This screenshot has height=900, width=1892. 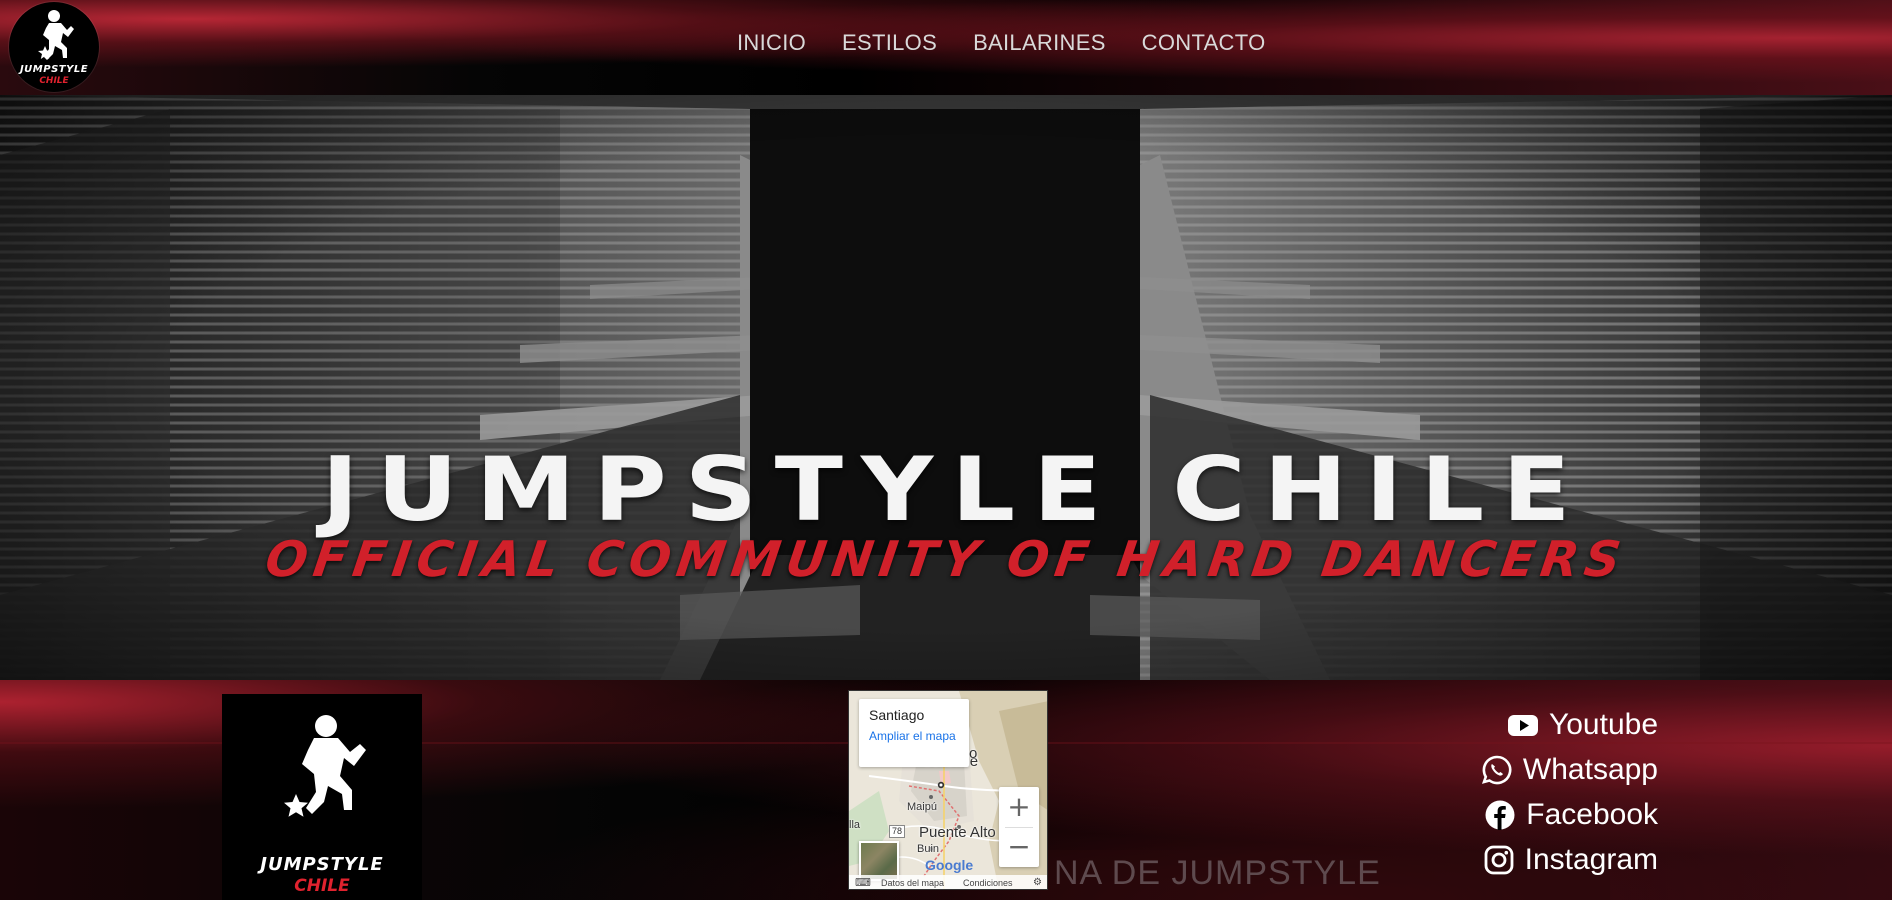 What do you see at coordinates (1592, 814) in the screenshot?
I see `social-label-facebook: Facebook` at bounding box center [1592, 814].